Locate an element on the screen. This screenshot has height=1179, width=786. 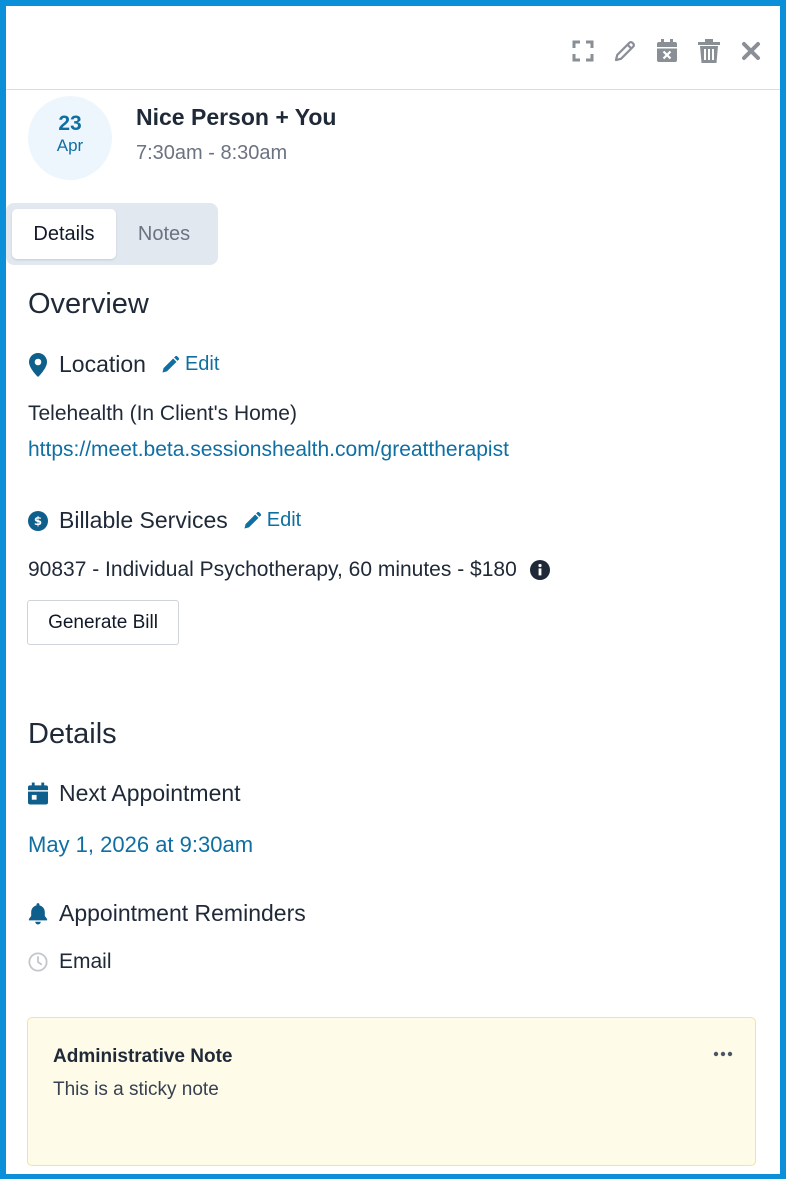
next-appointment-label: Next Appointment is located at coordinates (150, 793).